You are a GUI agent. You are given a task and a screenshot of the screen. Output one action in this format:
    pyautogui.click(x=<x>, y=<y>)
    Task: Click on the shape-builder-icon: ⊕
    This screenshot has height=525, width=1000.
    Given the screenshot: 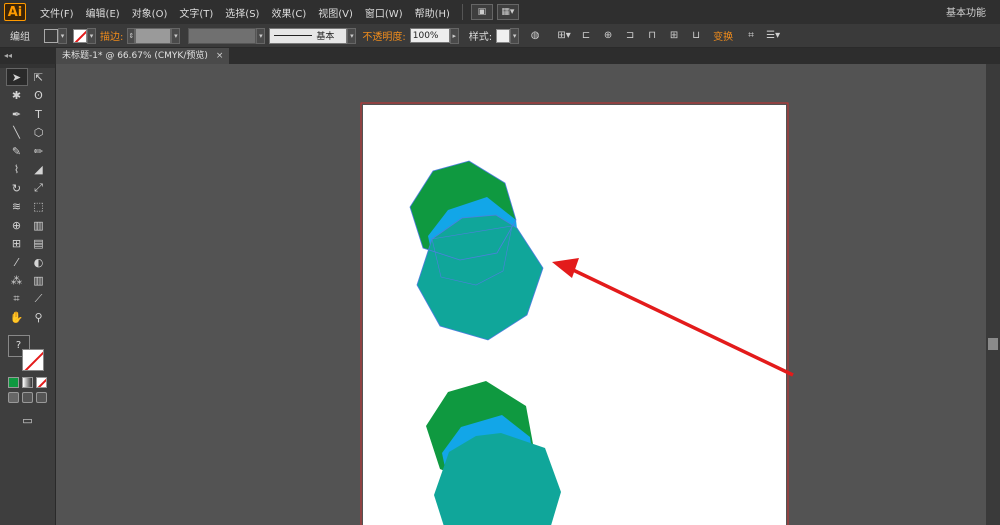 What is the action you would take?
    pyautogui.click(x=17, y=225)
    